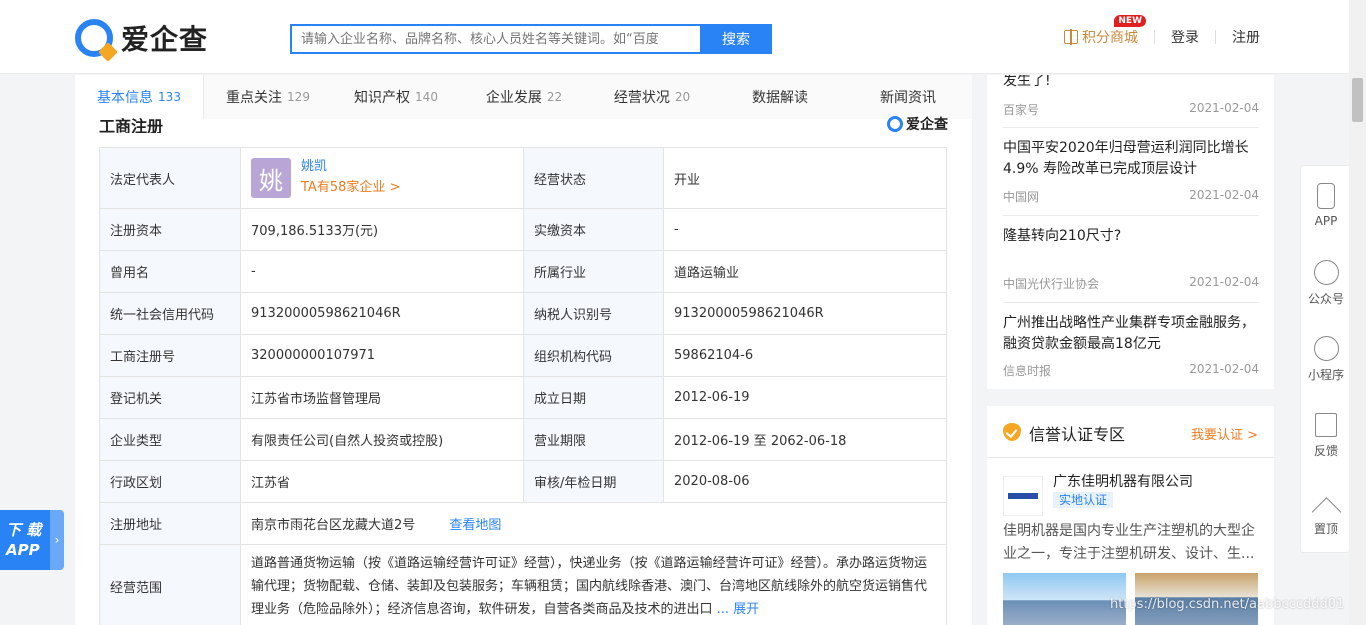 This screenshot has height=625, width=1366. Describe the element at coordinates (805, 397) in the screenshot. I see `founded-value: 2012-06-19` at that location.